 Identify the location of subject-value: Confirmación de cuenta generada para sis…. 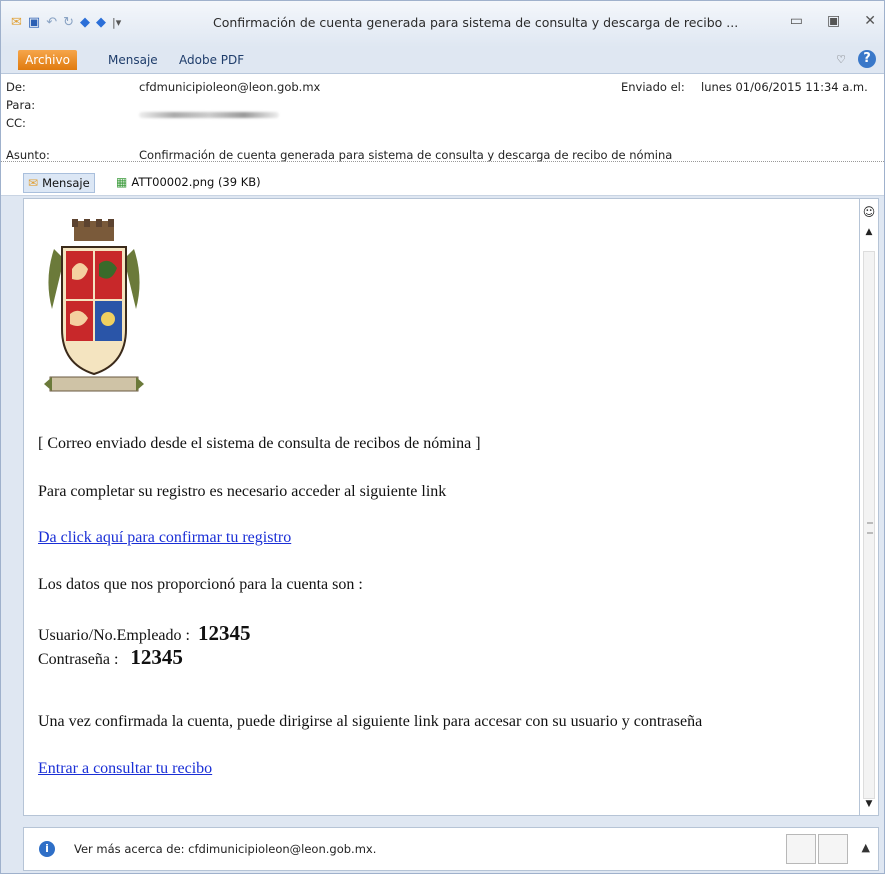
(406, 155).